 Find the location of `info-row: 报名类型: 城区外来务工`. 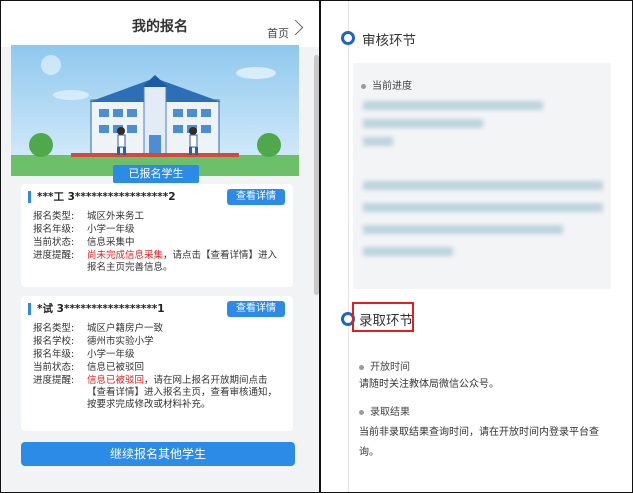

info-row: 报名类型: 城区外来务工 is located at coordinates (89, 216).